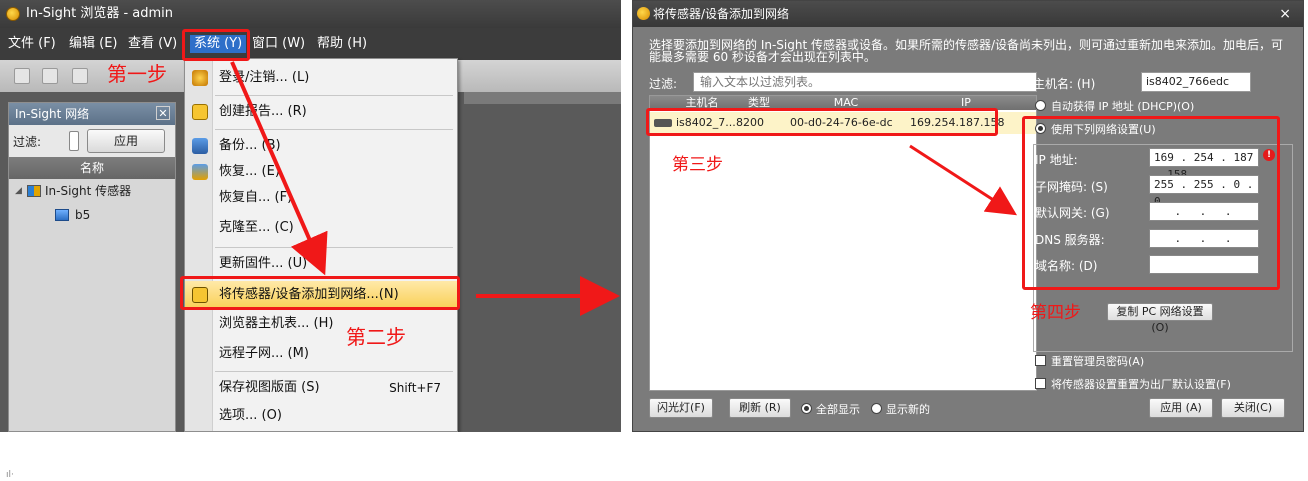 The height and width of the screenshot is (481, 1308). What do you see at coordinates (100, 13) in the screenshot?
I see `browser-title: In-Sight 浏览器 - admin` at bounding box center [100, 13].